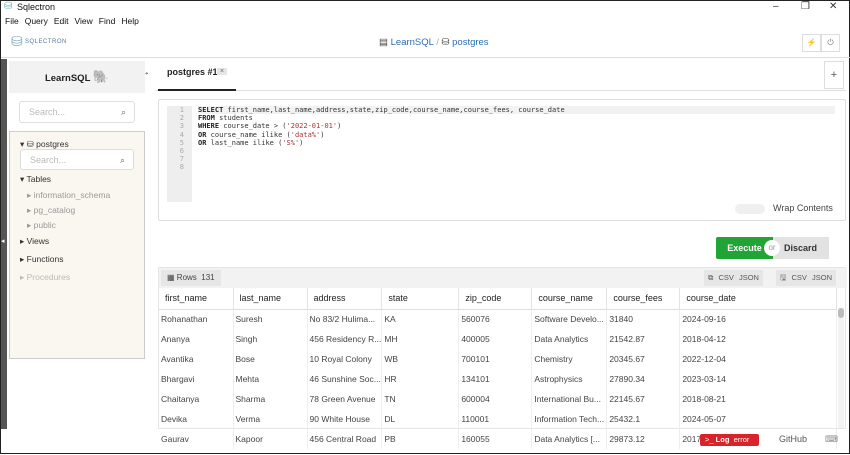 The image size is (850, 455). I want to click on table-cell: TN, so click(420, 399).